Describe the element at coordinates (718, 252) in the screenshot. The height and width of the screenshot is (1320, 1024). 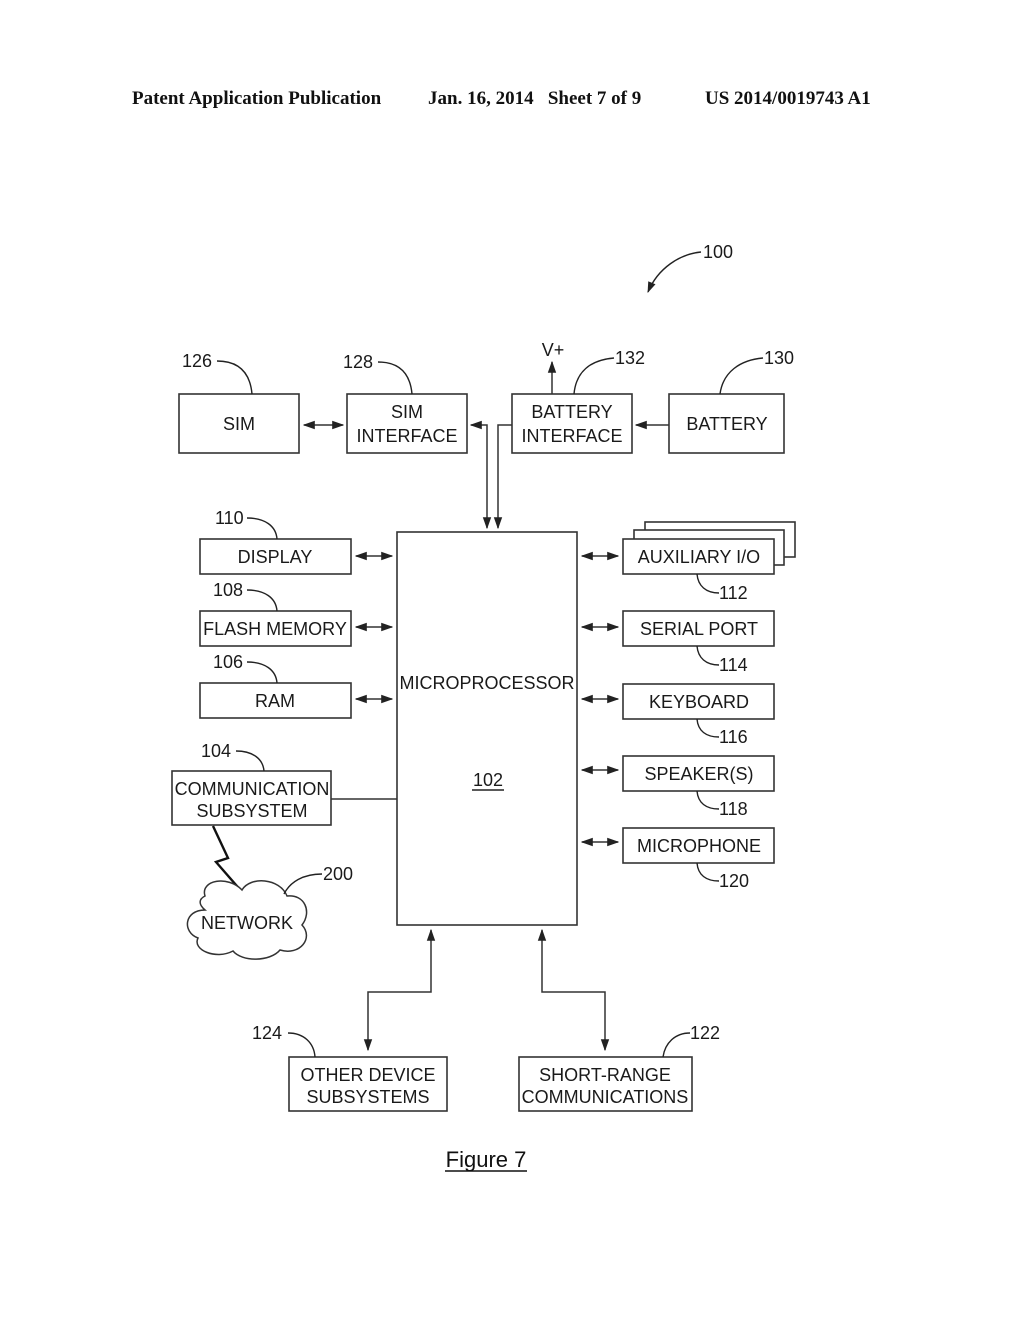
I see `ref-100: 100` at that location.